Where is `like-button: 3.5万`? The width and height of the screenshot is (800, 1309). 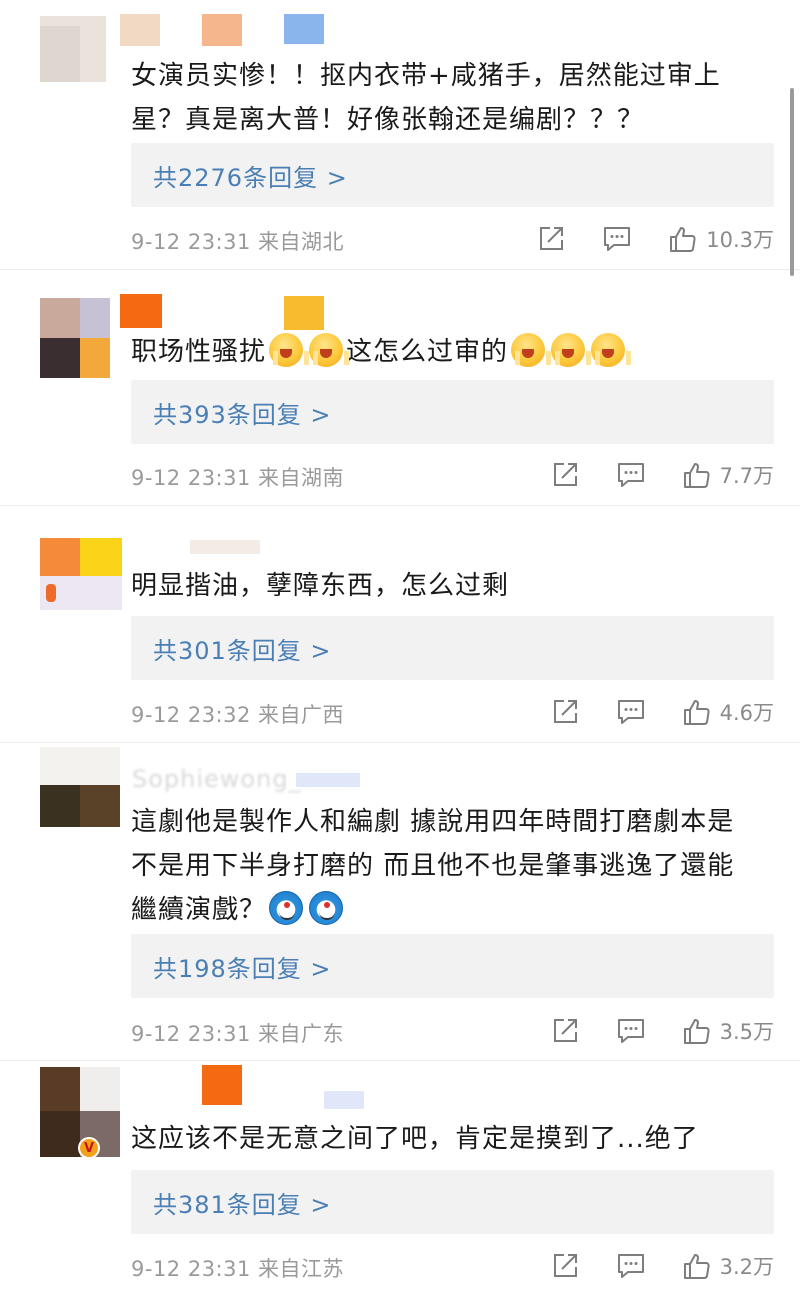 like-button: 3.5万 is located at coordinates (728, 1031).